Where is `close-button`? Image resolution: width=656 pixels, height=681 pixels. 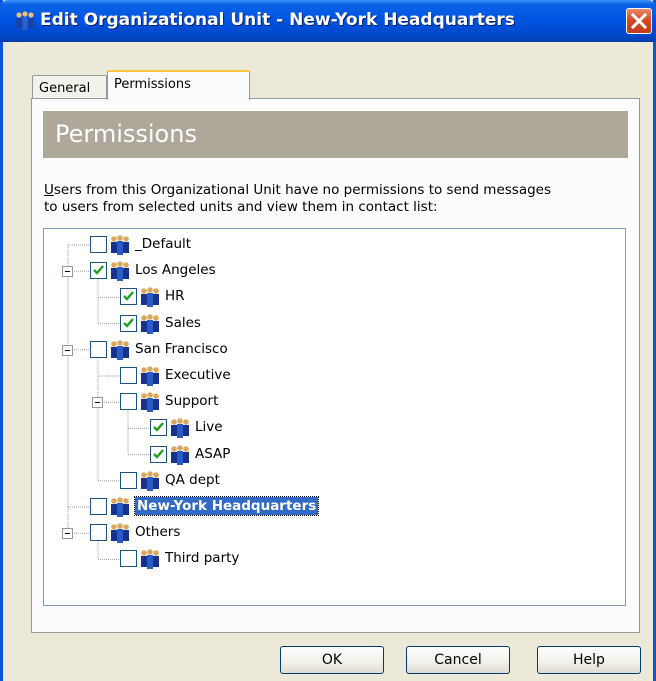
close-button is located at coordinates (639, 21).